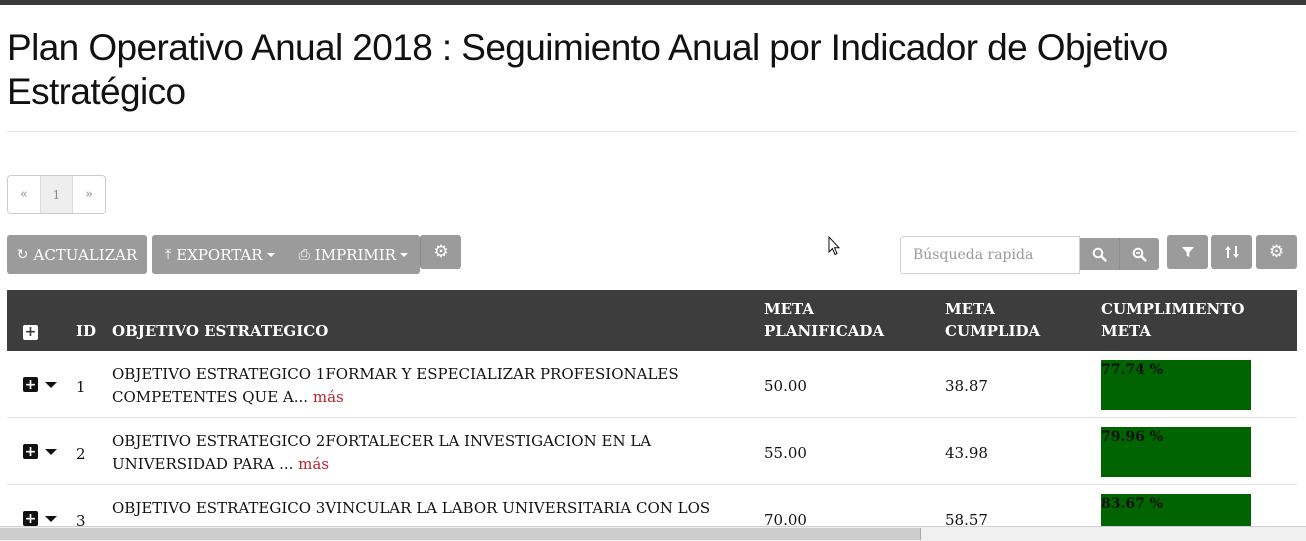  I want to click on row-achieved: 38.87, so click(966, 386).